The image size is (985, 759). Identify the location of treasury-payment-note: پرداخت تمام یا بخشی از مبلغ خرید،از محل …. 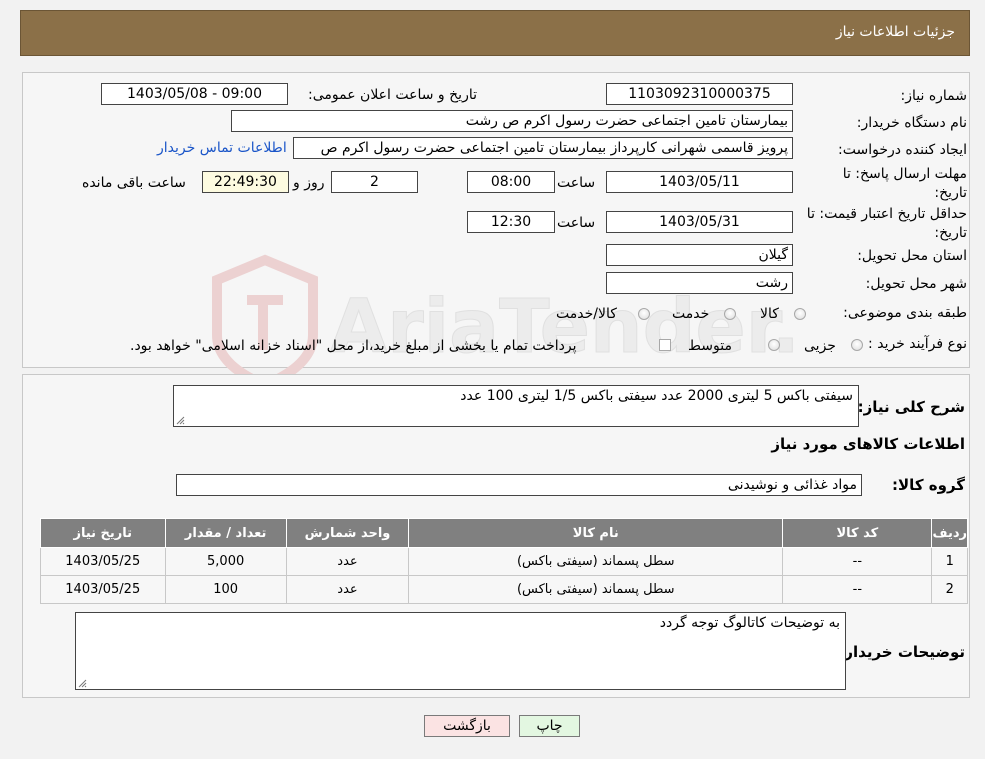
(353, 346).